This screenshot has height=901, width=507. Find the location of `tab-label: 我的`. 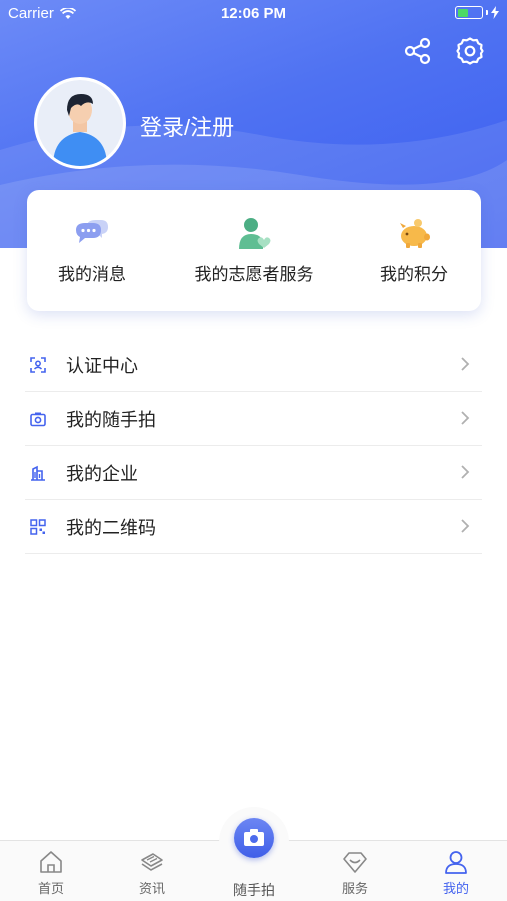

tab-label: 我的 is located at coordinates (455, 888).